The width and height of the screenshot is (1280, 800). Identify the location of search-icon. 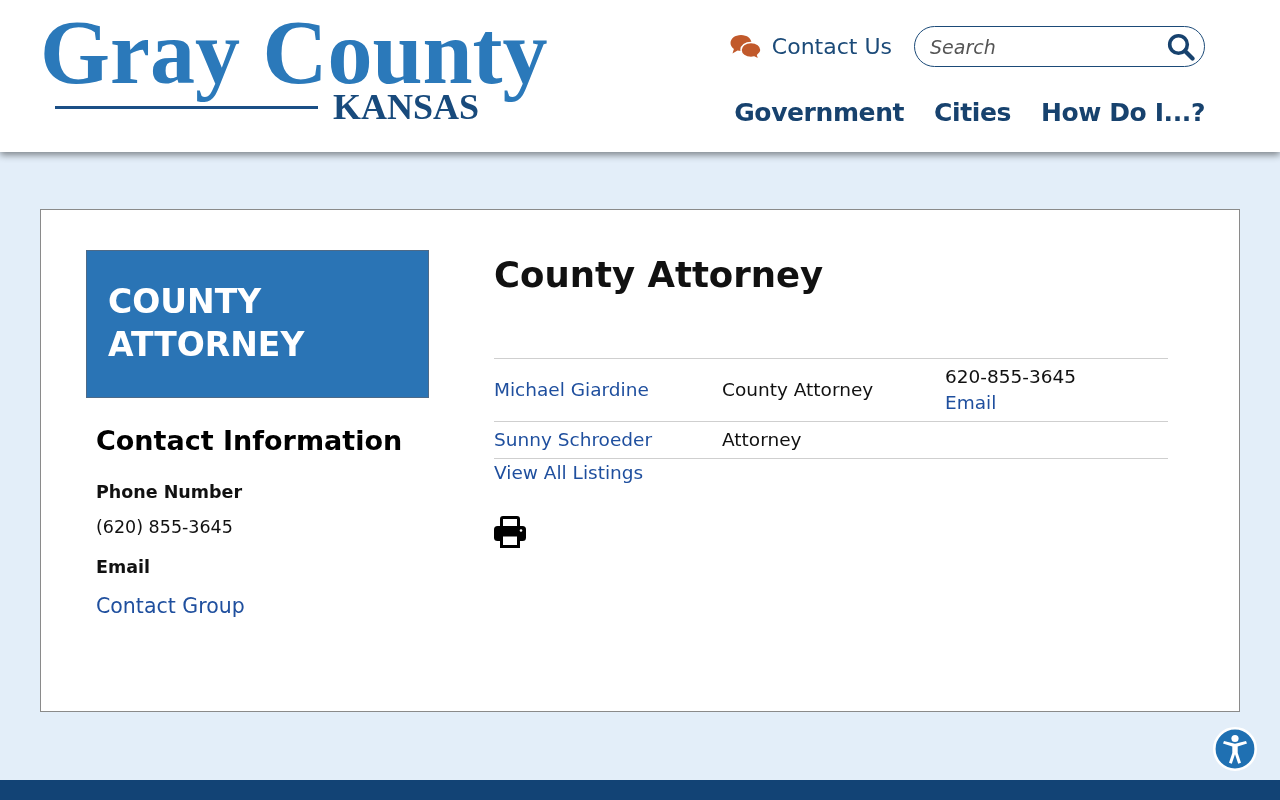
(1181, 47).